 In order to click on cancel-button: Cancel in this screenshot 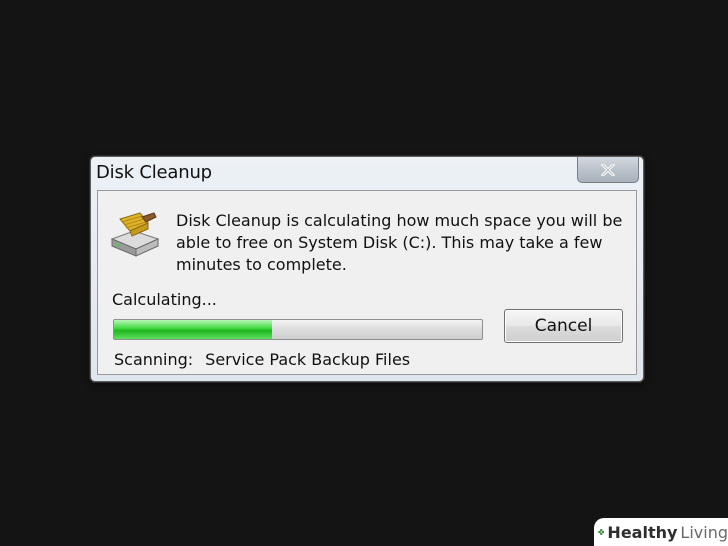, I will do `click(563, 326)`.